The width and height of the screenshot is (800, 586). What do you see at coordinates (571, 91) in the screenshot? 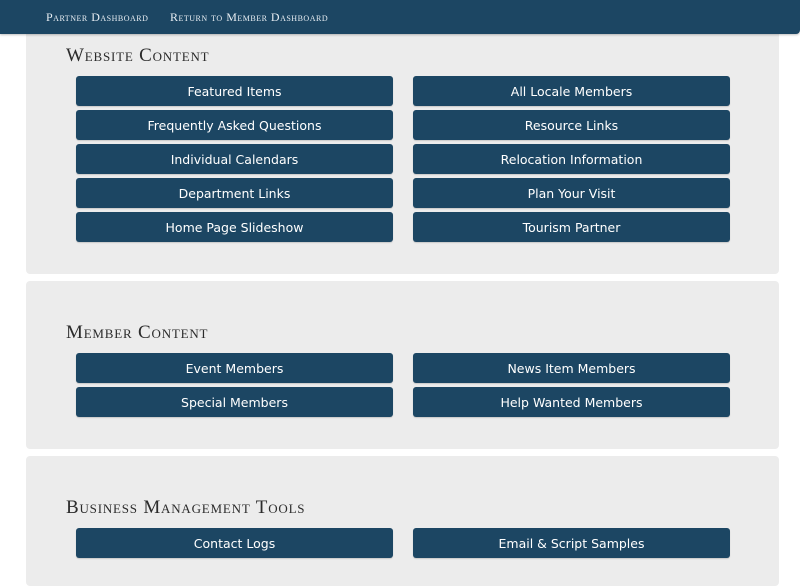
I see `all-locale-members-button: All Locale Members` at bounding box center [571, 91].